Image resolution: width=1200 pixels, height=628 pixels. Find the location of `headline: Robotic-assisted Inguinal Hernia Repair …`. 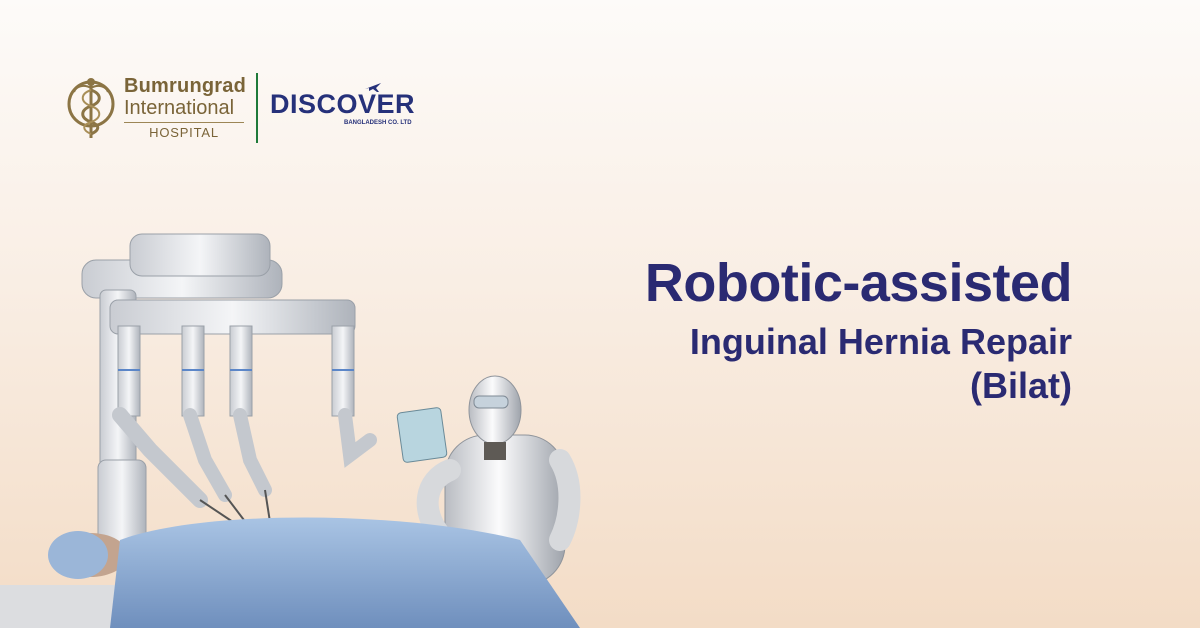

headline: Robotic-assisted Inguinal Hernia Repair … is located at coordinates (858, 330).